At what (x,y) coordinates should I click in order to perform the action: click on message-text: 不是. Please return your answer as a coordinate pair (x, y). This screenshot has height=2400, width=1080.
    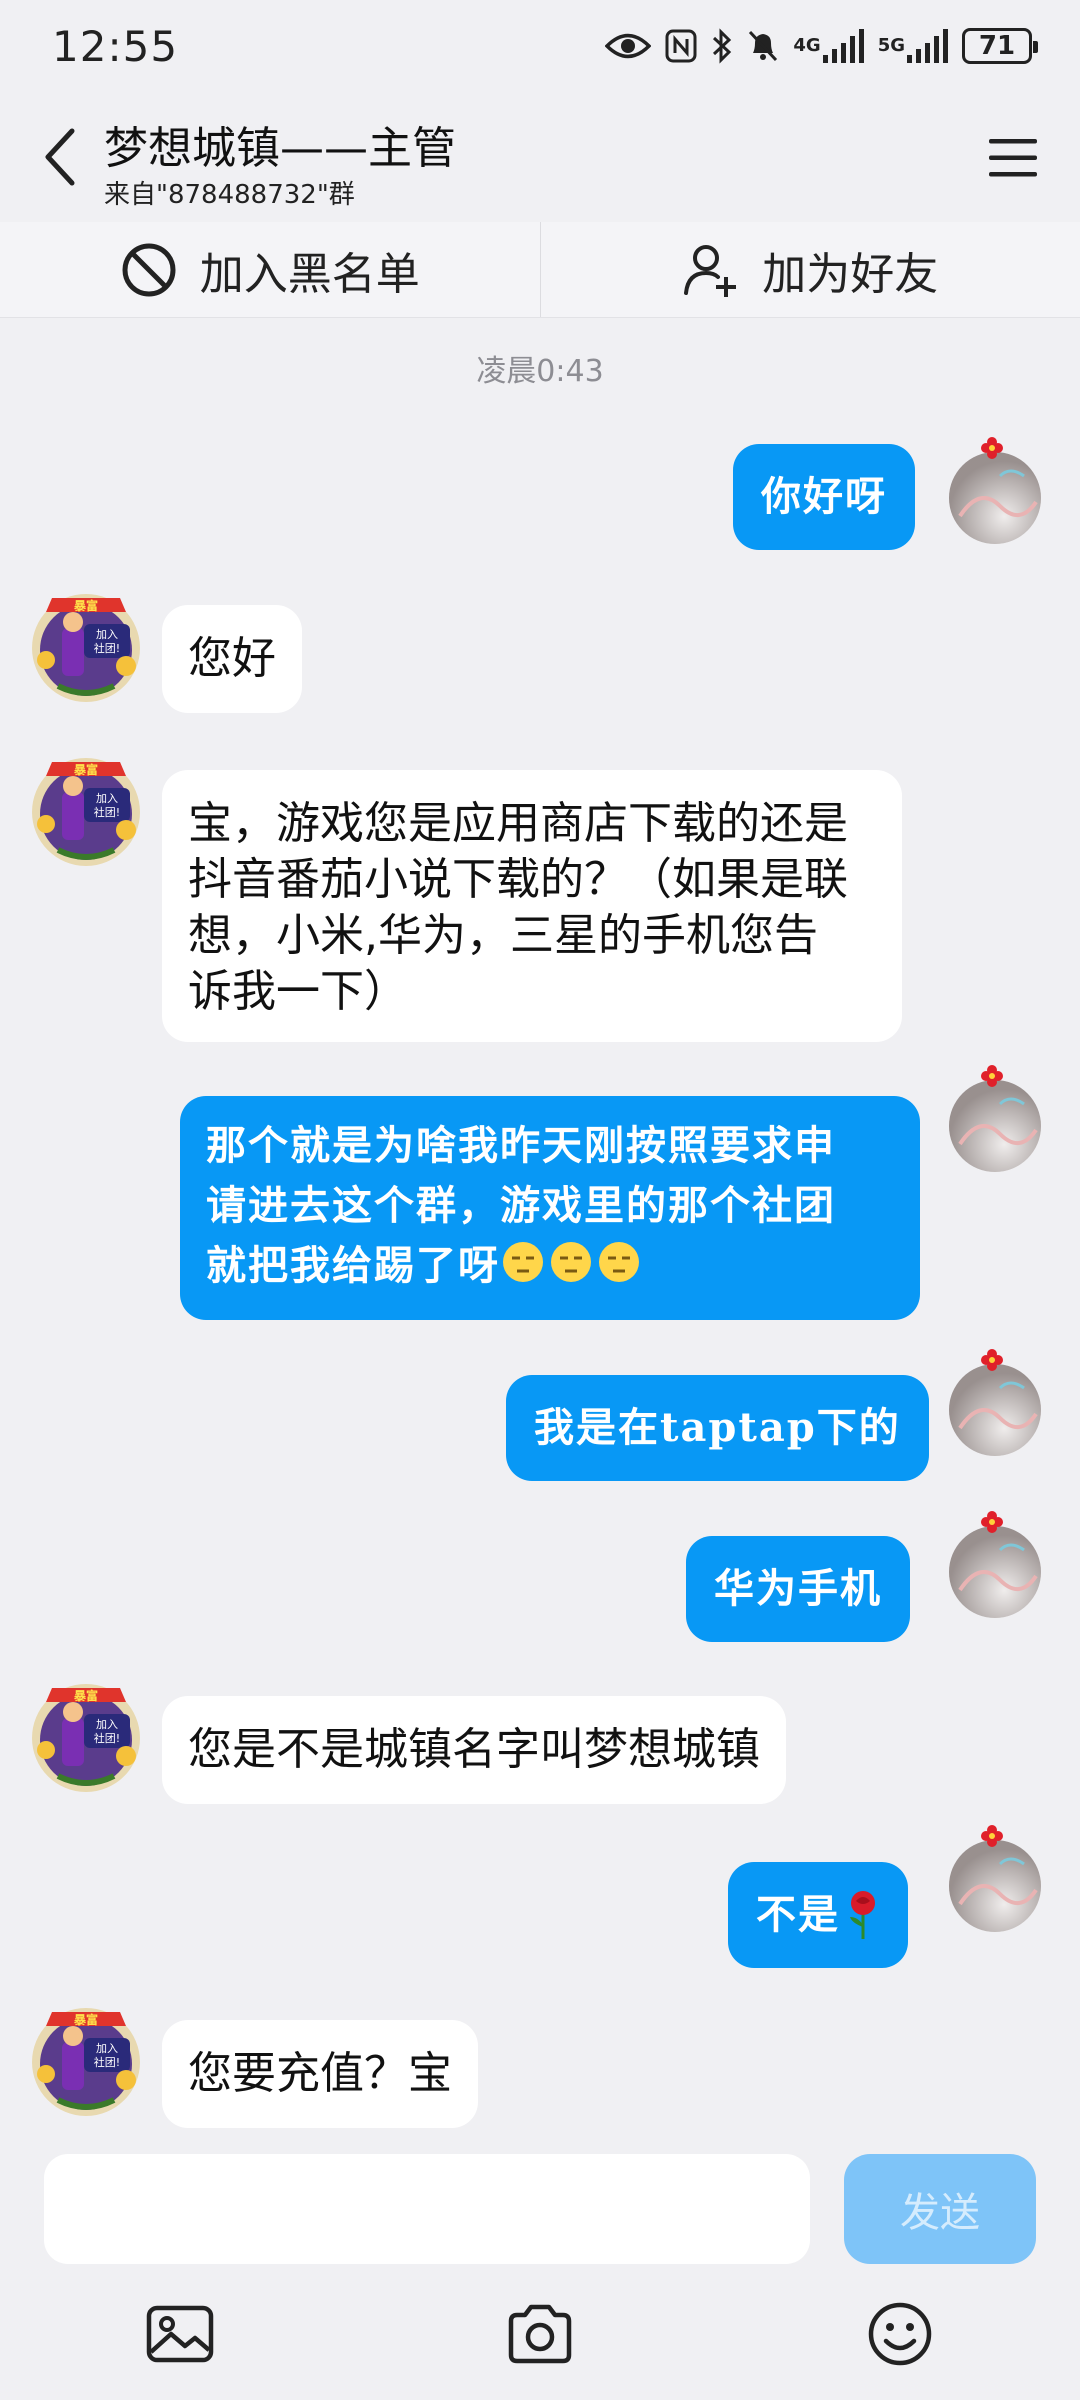
    Looking at the image, I should click on (798, 1914).